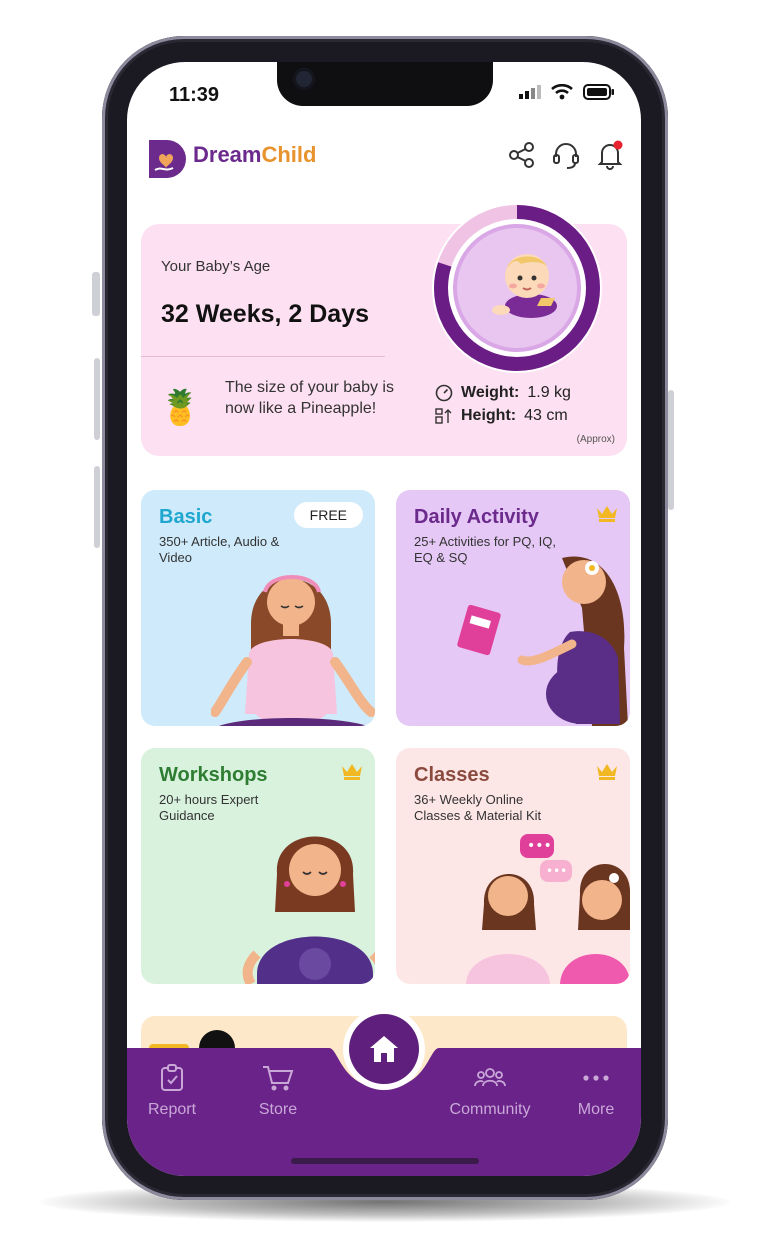 Image resolution: width=768 pixels, height=1246 pixels. I want to click on nav-report: Report, so click(172, 1091).